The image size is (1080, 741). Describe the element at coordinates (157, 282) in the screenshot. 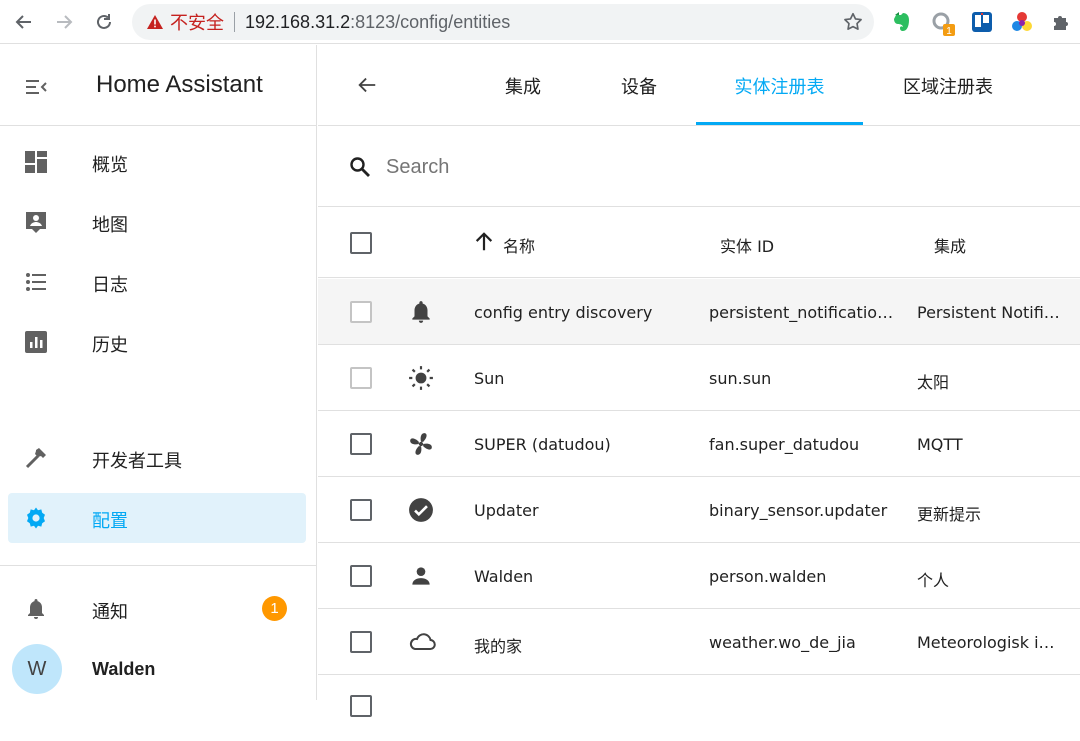

I see `sidebar-item-logbook: 日志` at that location.